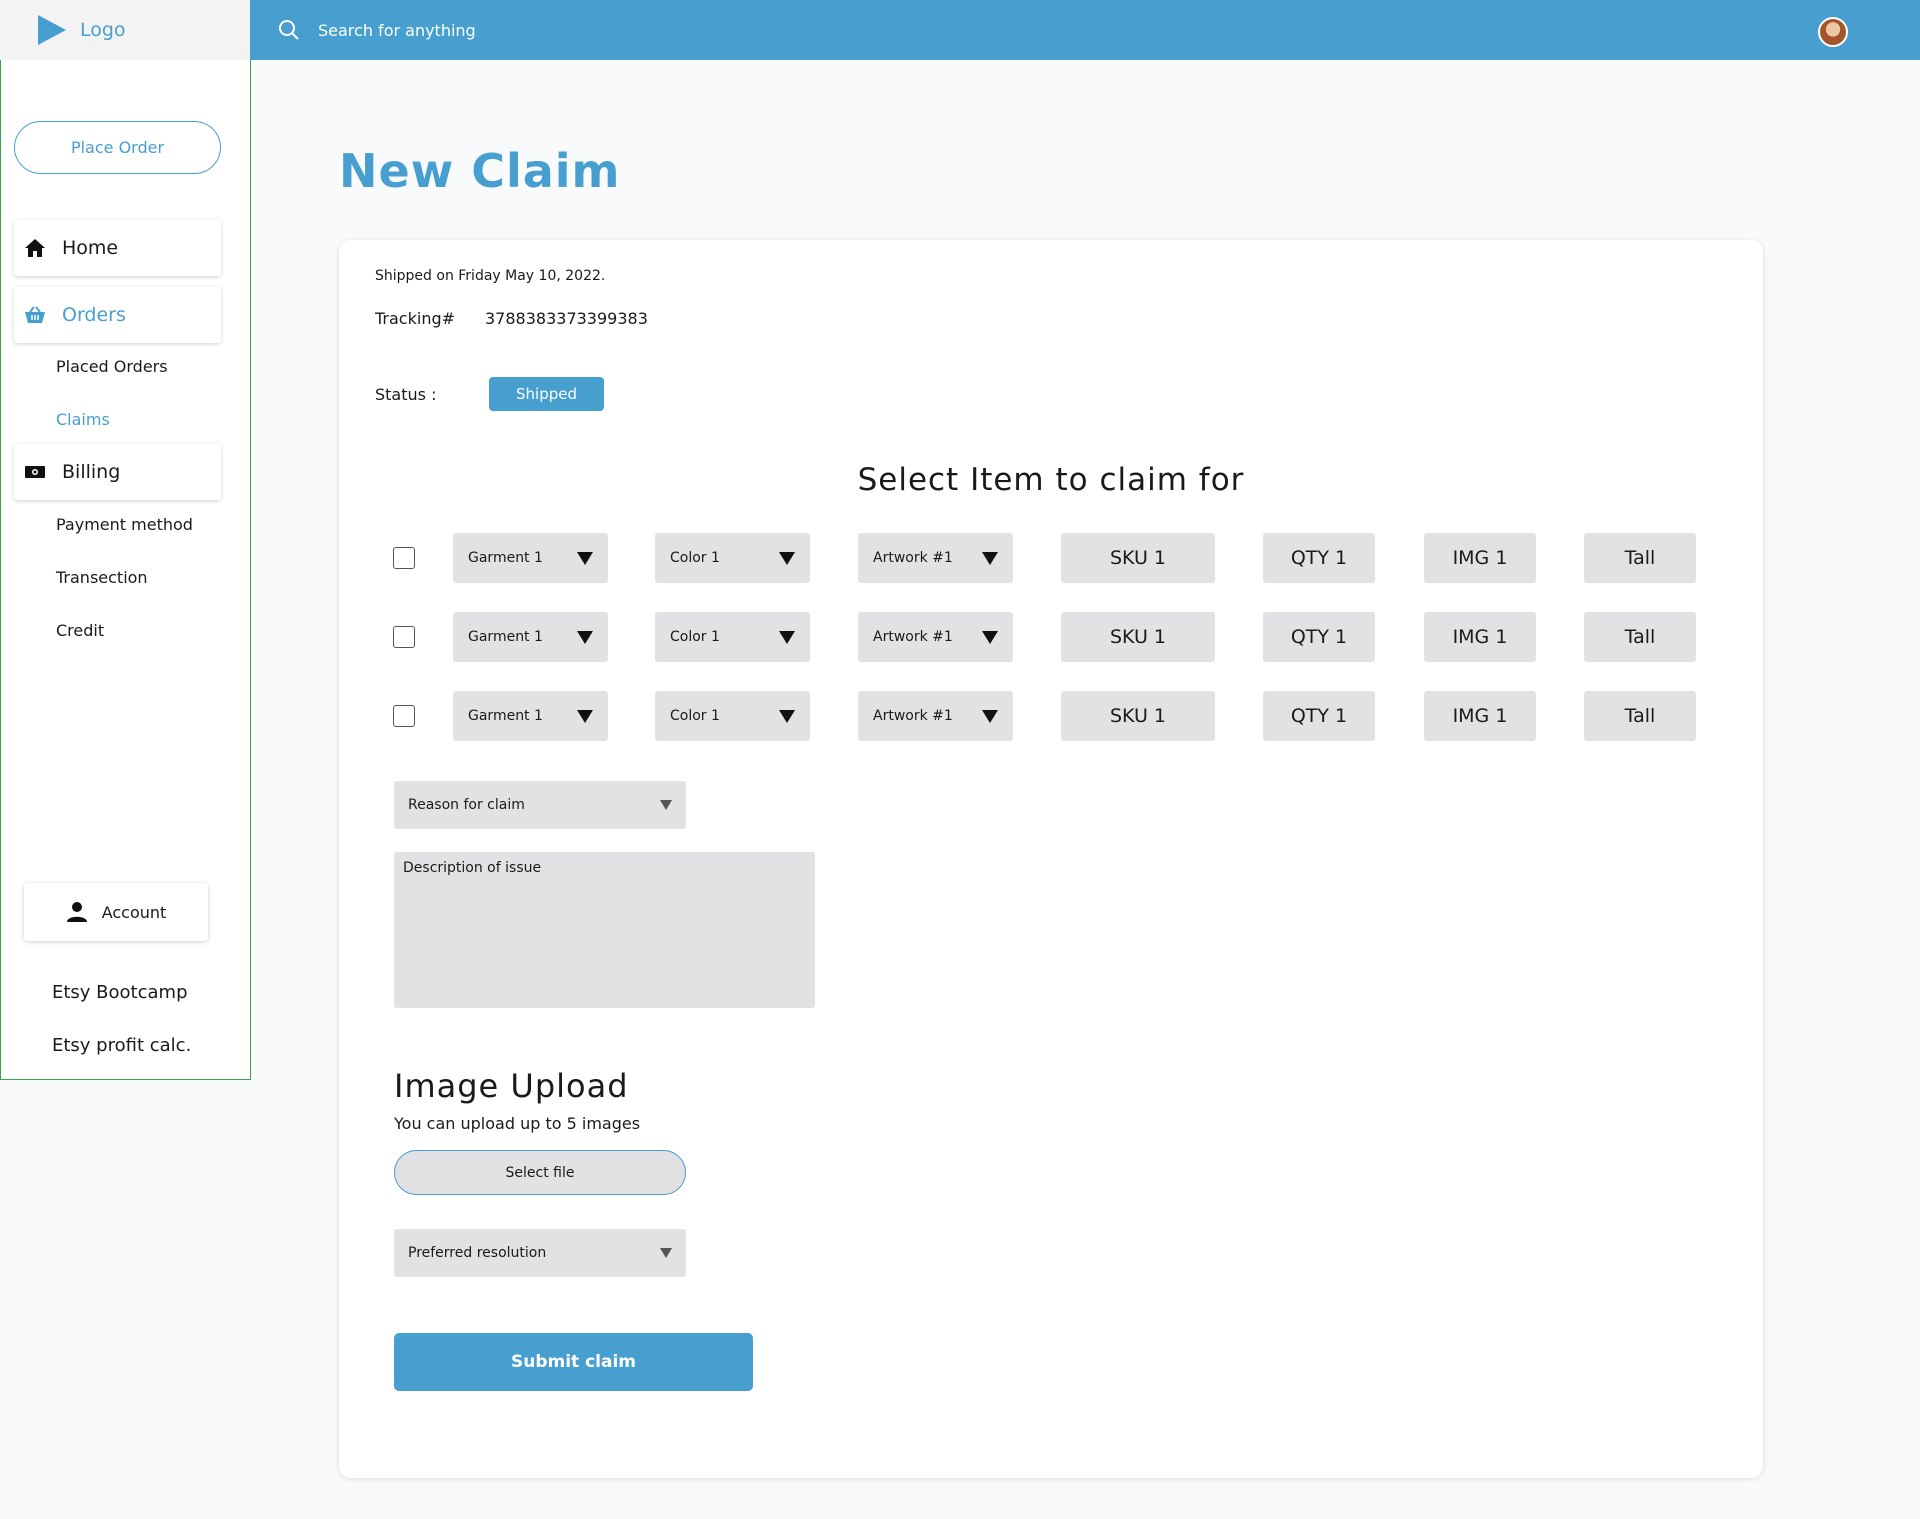 The width and height of the screenshot is (1920, 1519). Describe the element at coordinates (517, 1123) in the screenshot. I see `image-upload-subtitle: You can upload up to 5 images` at that location.